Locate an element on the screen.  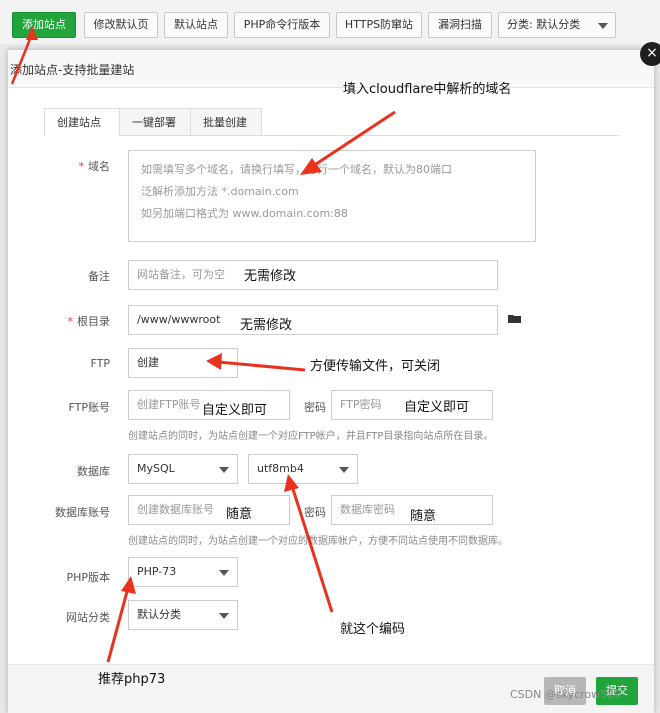
domain-label: * 域名 is located at coordinates (89, 166).